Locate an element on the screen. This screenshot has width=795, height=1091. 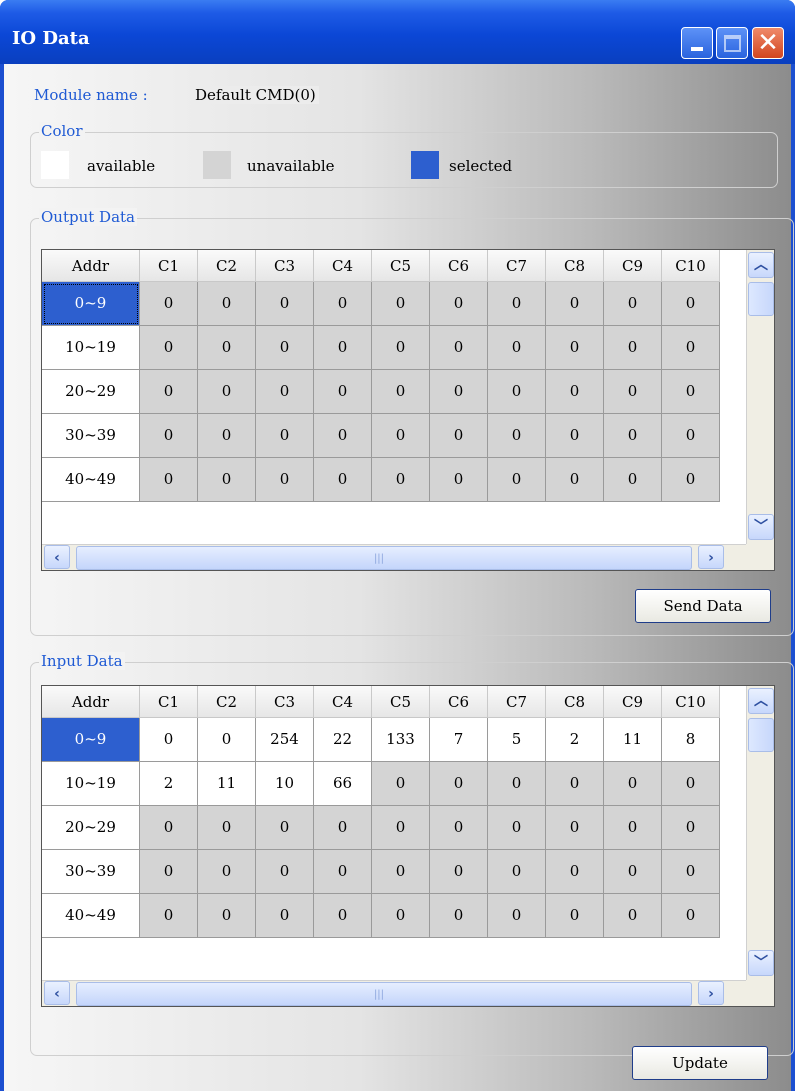
data-cell: 7 is located at coordinates (459, 740).